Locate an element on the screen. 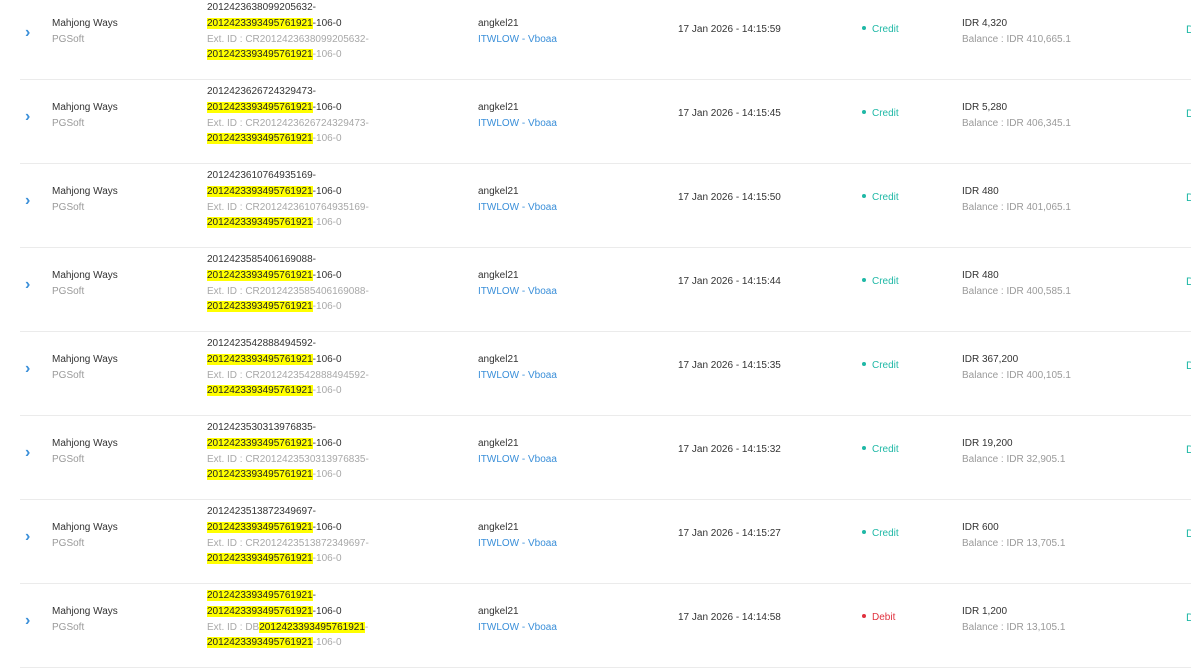 This screenshot has height=668, width=1191. user-cell: angkel21 ITWLOW - Vboaa is located at coordinates (517, 116).